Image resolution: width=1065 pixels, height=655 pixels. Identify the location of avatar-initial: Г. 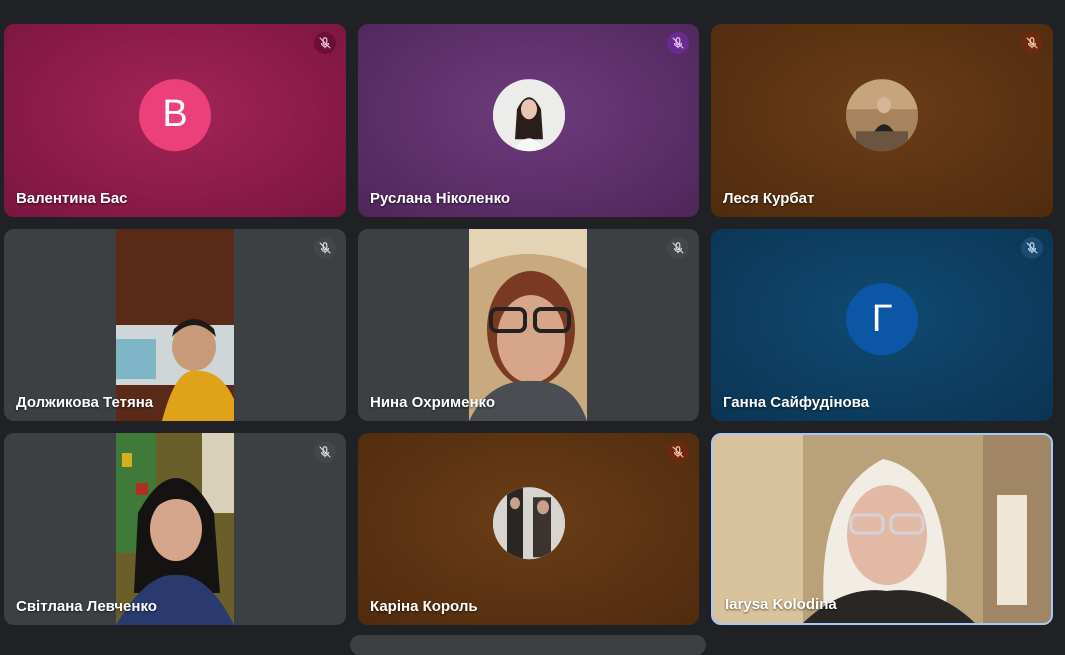
(882, 319).